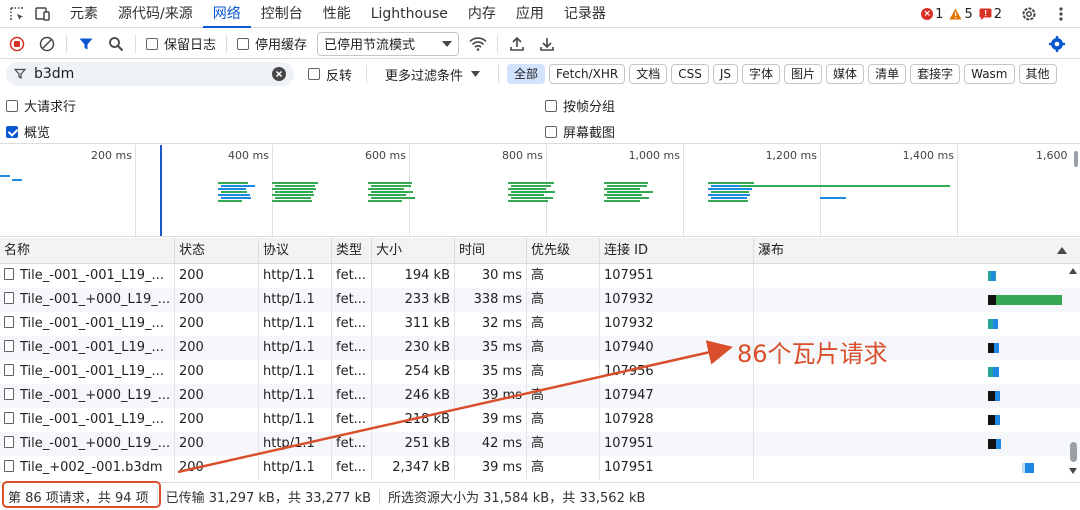 The height and width of the screenshot is (510, 1080). I want to click on type-filter-css: CSS, so click(690, 74).